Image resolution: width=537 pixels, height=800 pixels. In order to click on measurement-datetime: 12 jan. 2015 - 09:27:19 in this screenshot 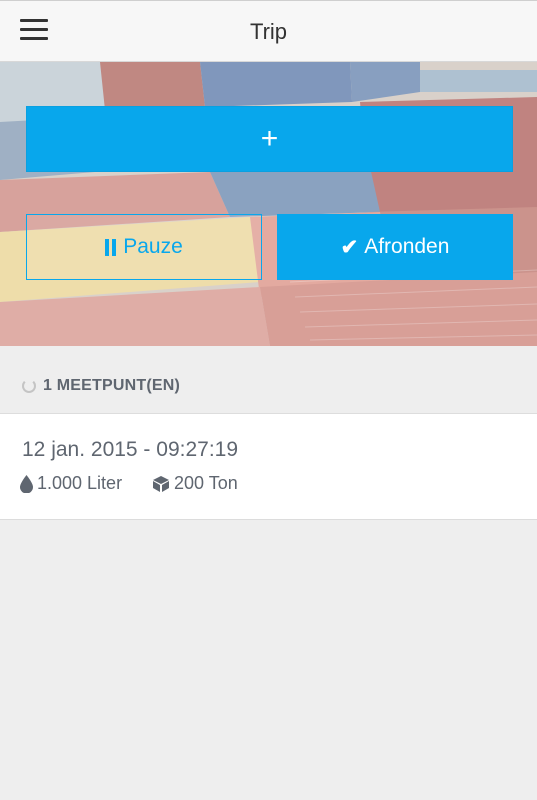, I will do `click(130, 449)`.